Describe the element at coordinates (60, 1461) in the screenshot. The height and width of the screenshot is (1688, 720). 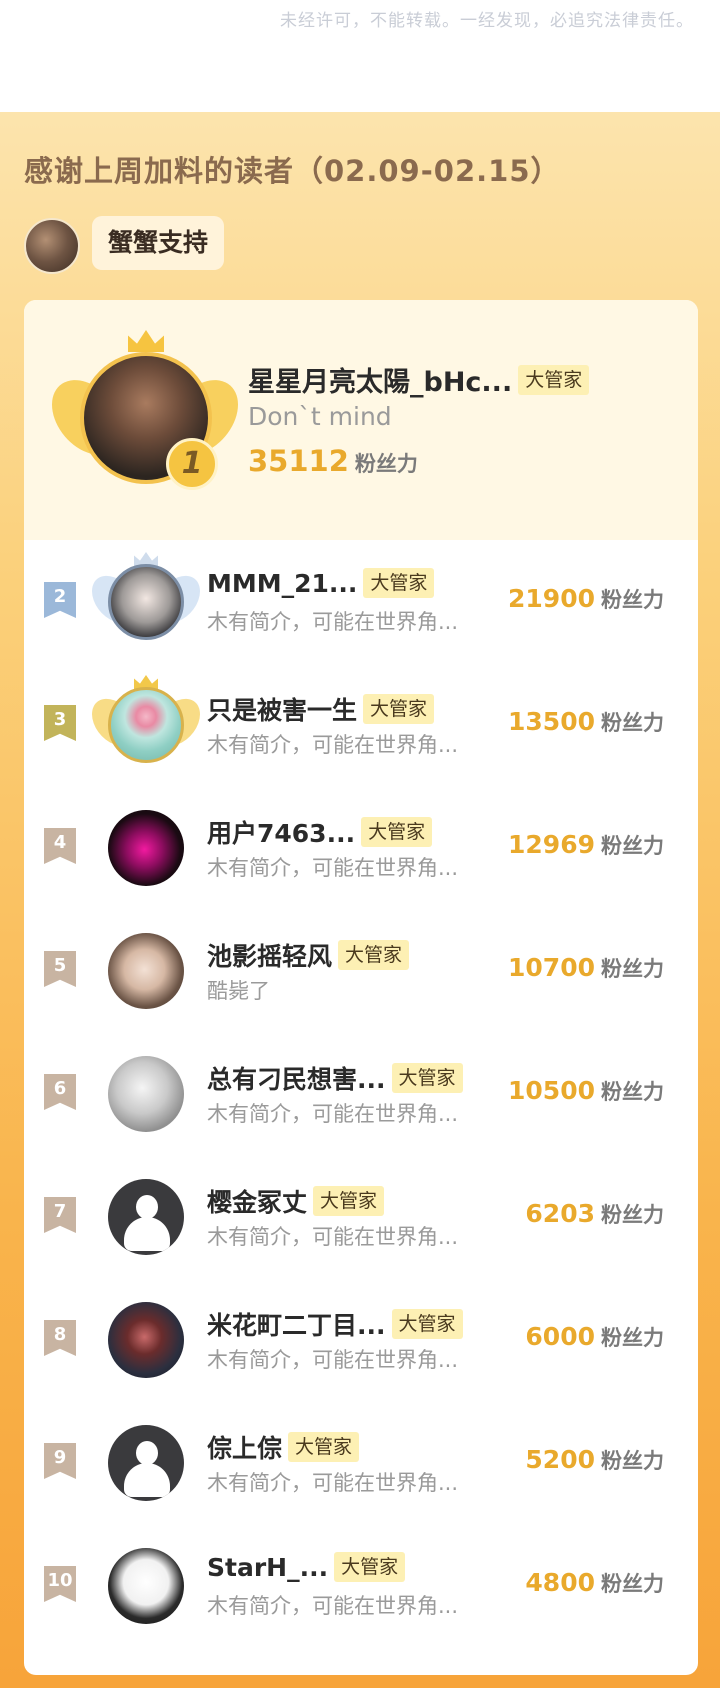
I see `rank-ribbon-icon: 9` at that location.